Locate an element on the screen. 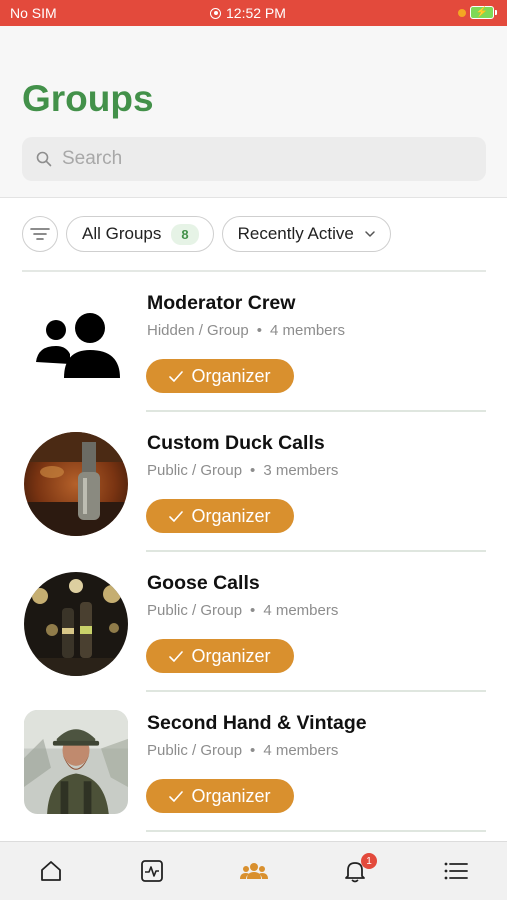 Image resolution: width=507 pixels, height=900 pixels. home-icon is located at coordinates (51, 871).